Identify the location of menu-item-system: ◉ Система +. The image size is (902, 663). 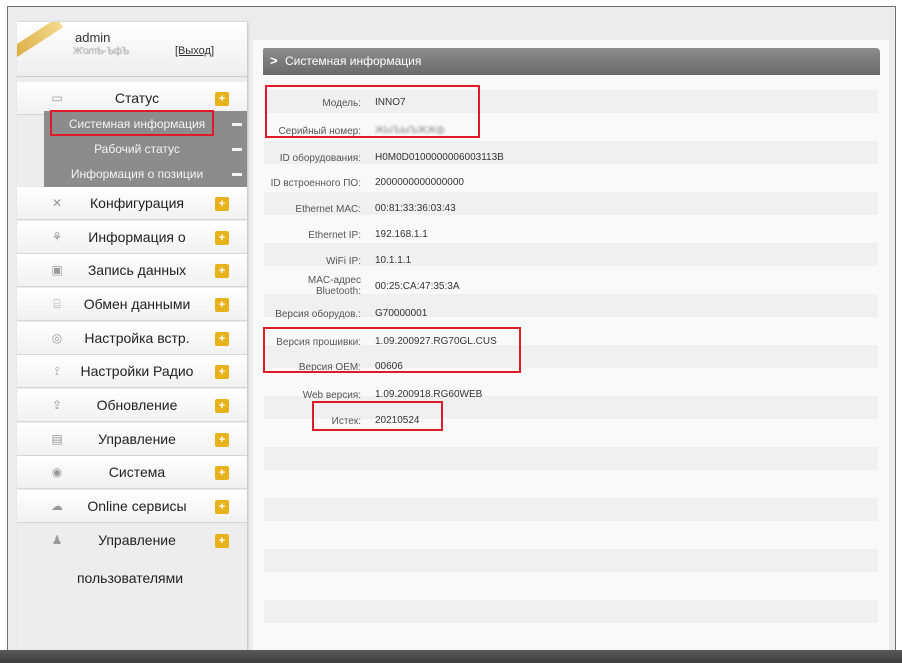
(132, 472).